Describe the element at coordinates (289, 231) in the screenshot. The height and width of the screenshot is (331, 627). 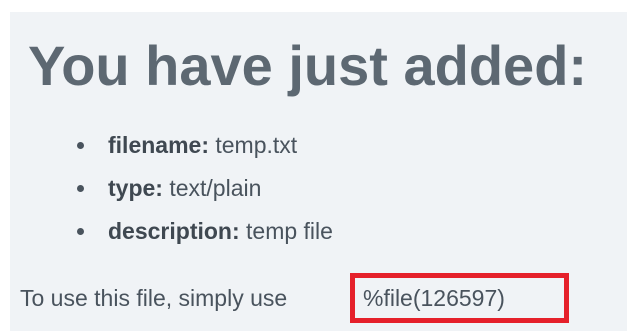
I see `detail-value: temp file` at that location.